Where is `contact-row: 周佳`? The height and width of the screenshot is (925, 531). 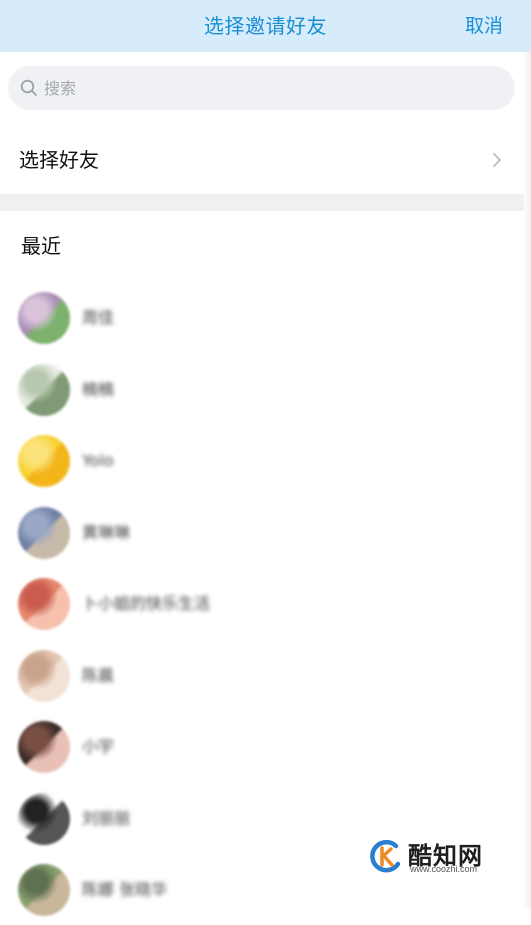
contact-row: 周佳 is located at coordinates (262, 318).